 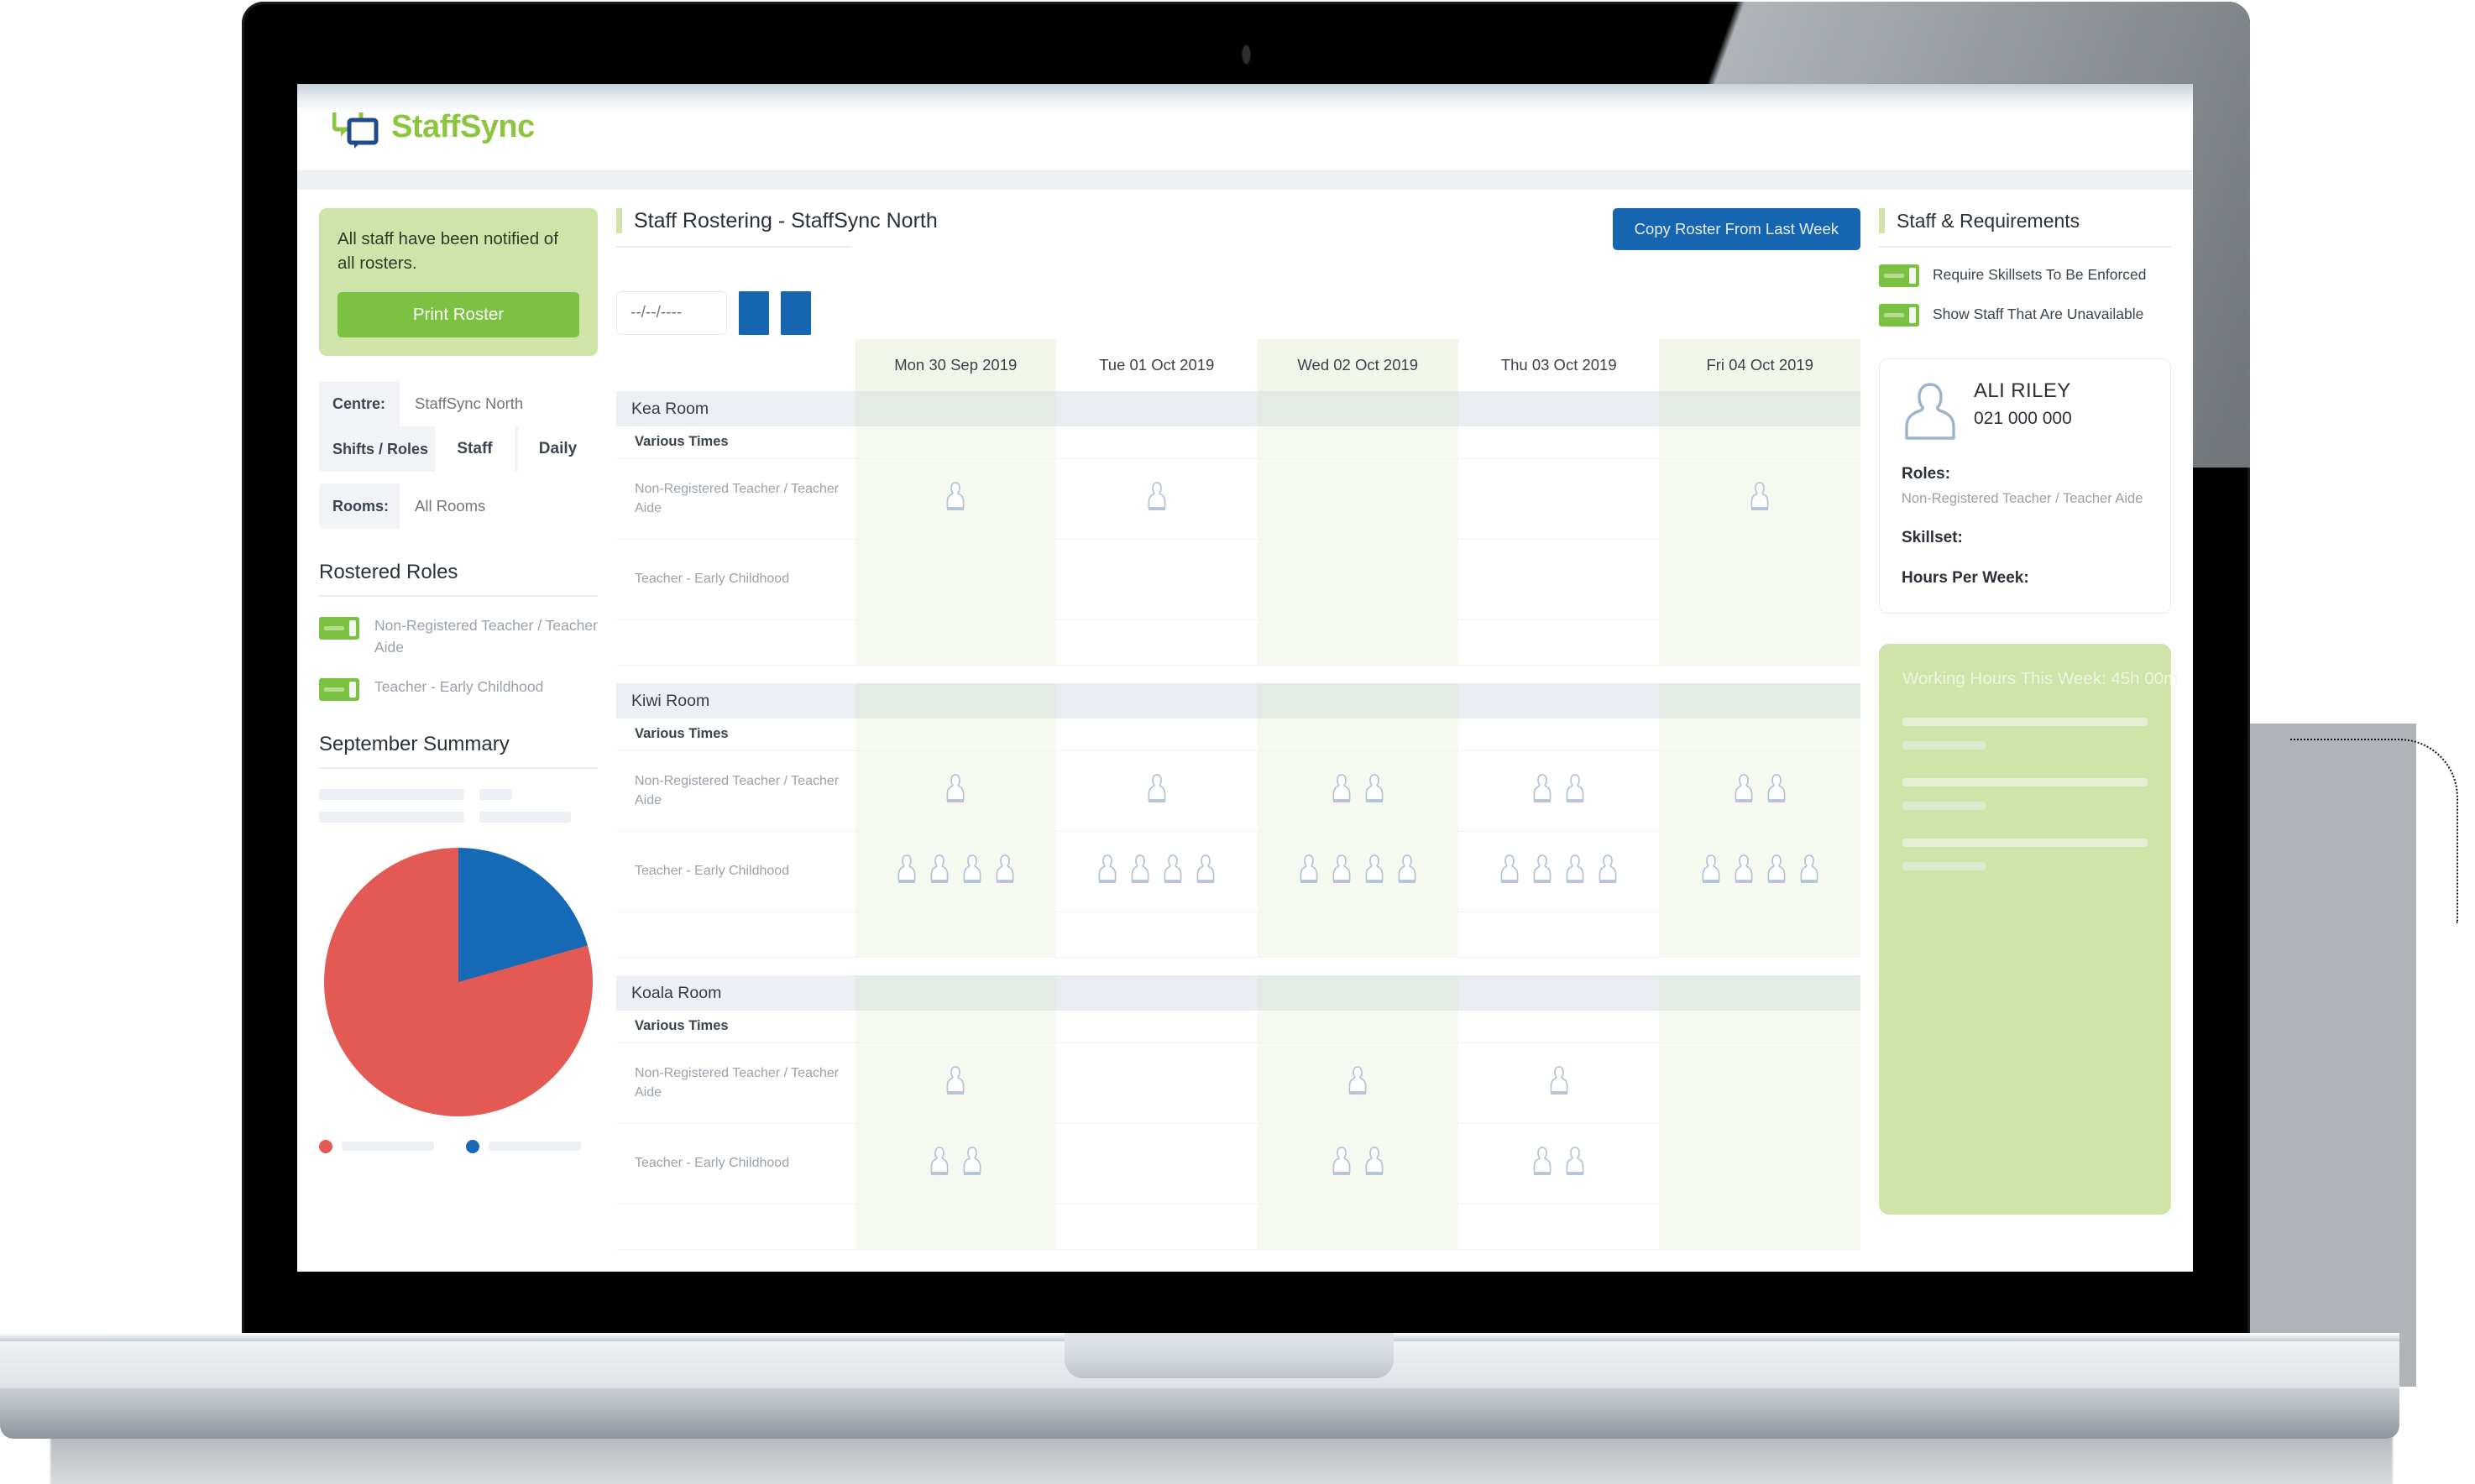 What do you see at coordinates (499, 404) in the screenshot?
I see `centre-input` at bounding box center [499, 404].